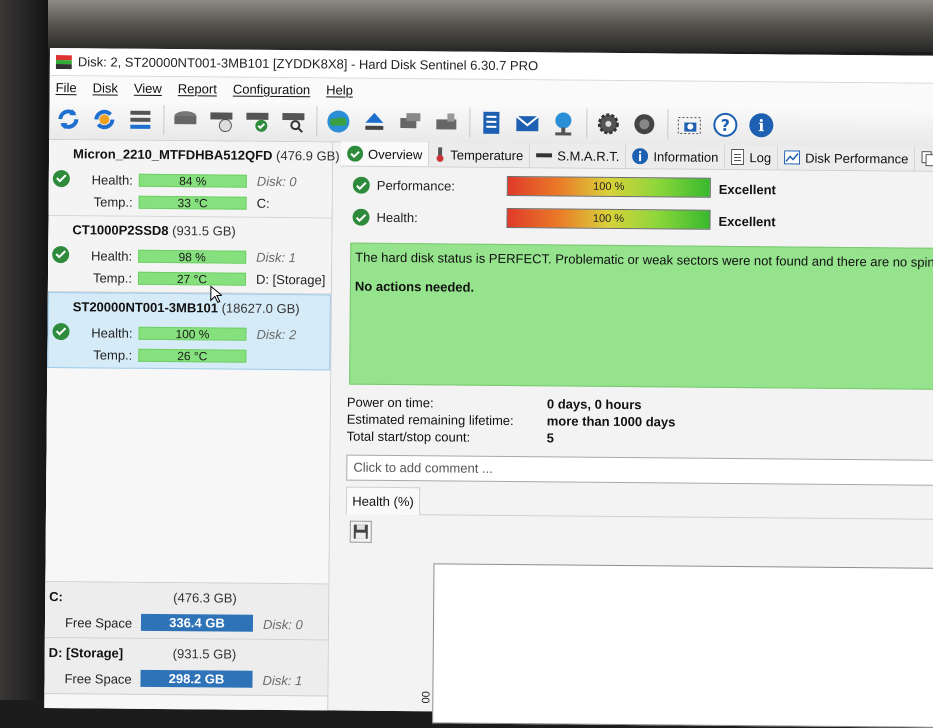 This screenshot has height=728, width=933. What do you see at coordinates (847, 158) in the screenshot?
I see `tab-disk-performance: Disk Performance` at bounding box center [847, 158].